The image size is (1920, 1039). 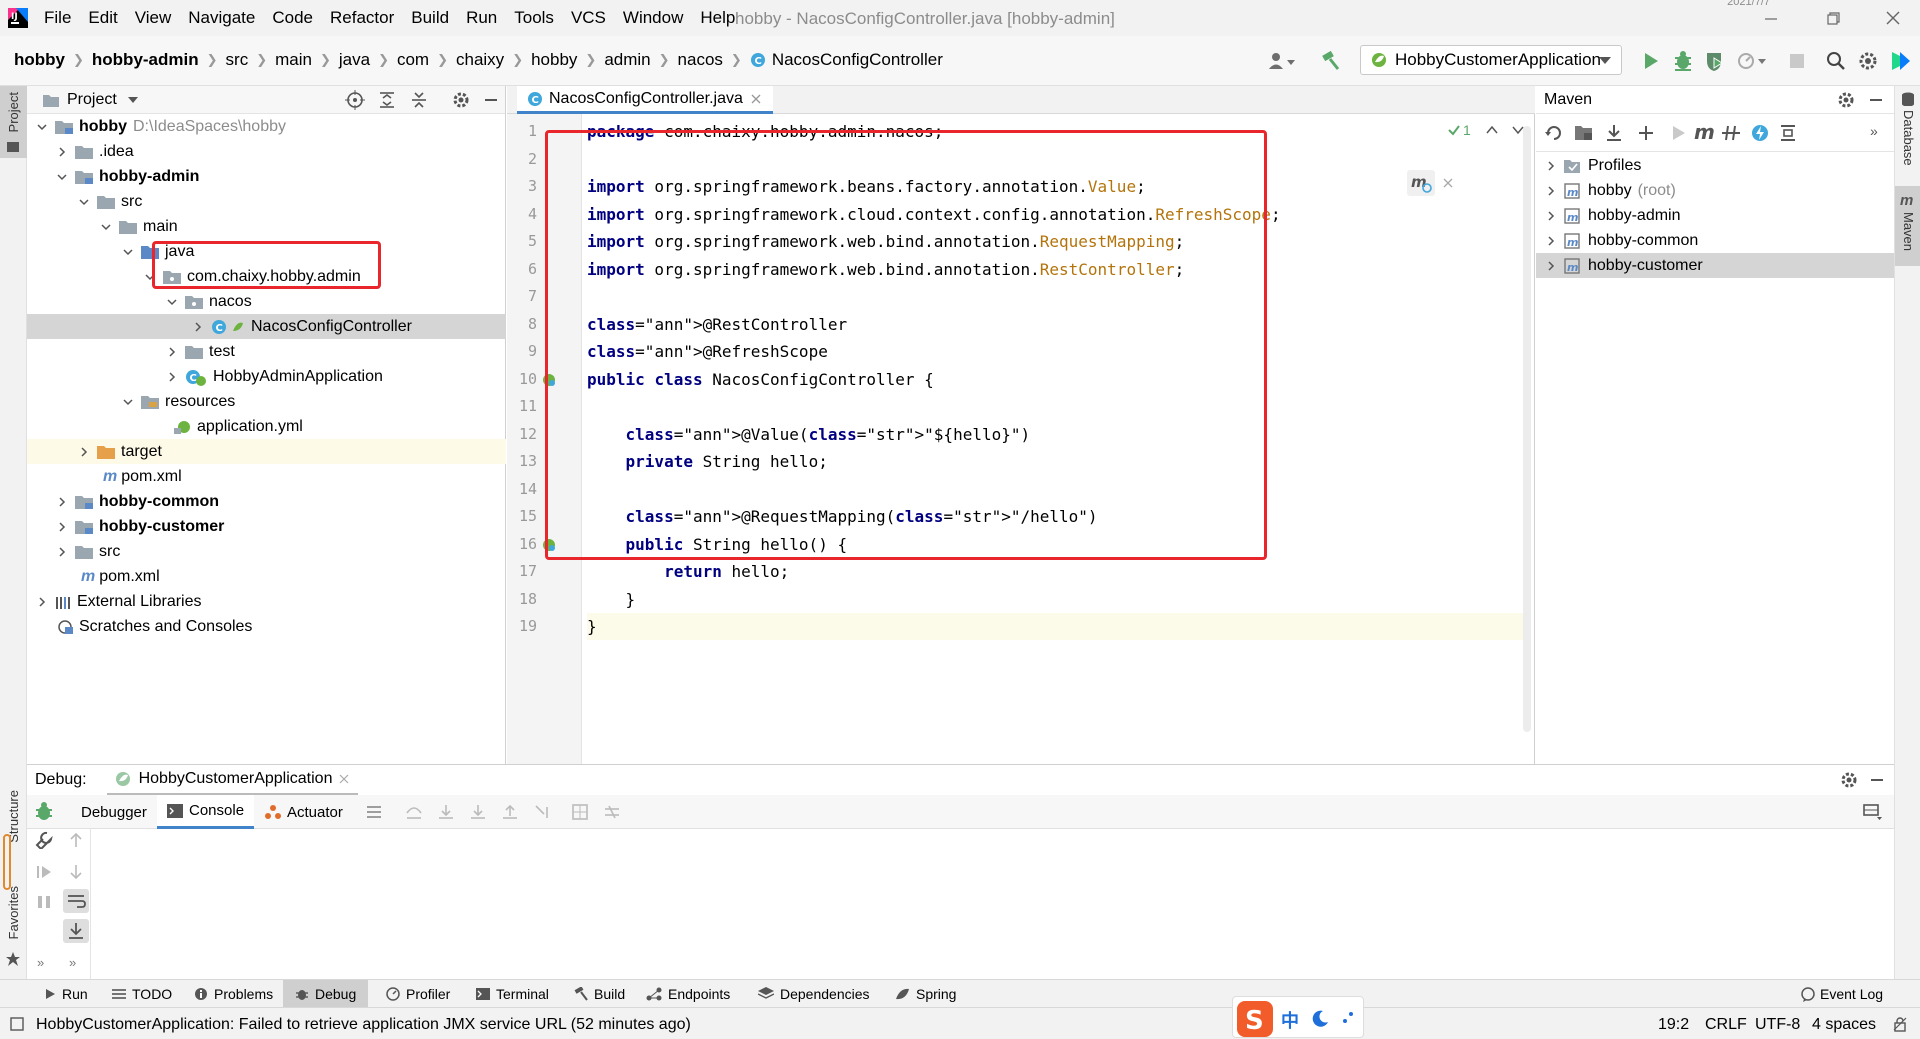 I want to click on pause-icon, so click(x=44, y=902).